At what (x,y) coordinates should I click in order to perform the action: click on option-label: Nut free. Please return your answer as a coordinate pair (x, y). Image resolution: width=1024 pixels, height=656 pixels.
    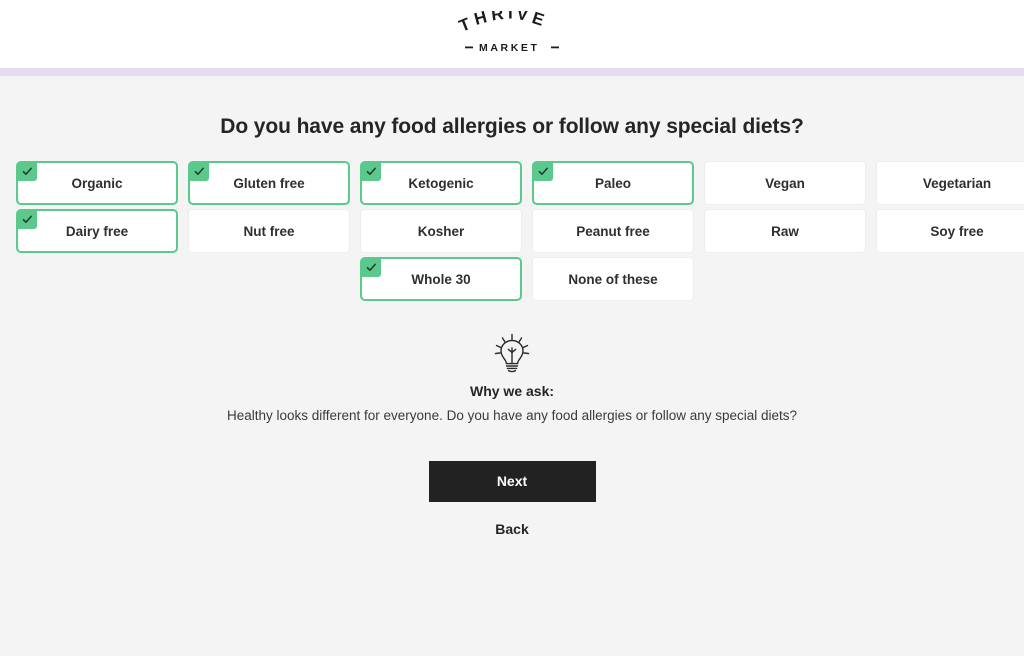
    Looking at the image, I should click on (269, 231).